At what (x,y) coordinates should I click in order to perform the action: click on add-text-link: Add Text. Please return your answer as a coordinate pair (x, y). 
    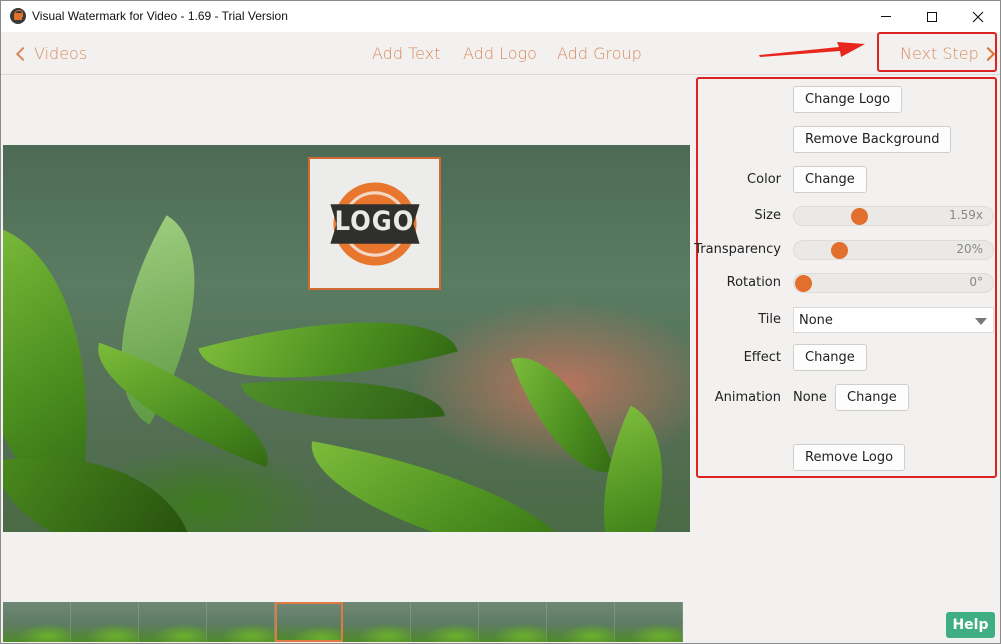
    Looking at the image, I should click on (406, 53).